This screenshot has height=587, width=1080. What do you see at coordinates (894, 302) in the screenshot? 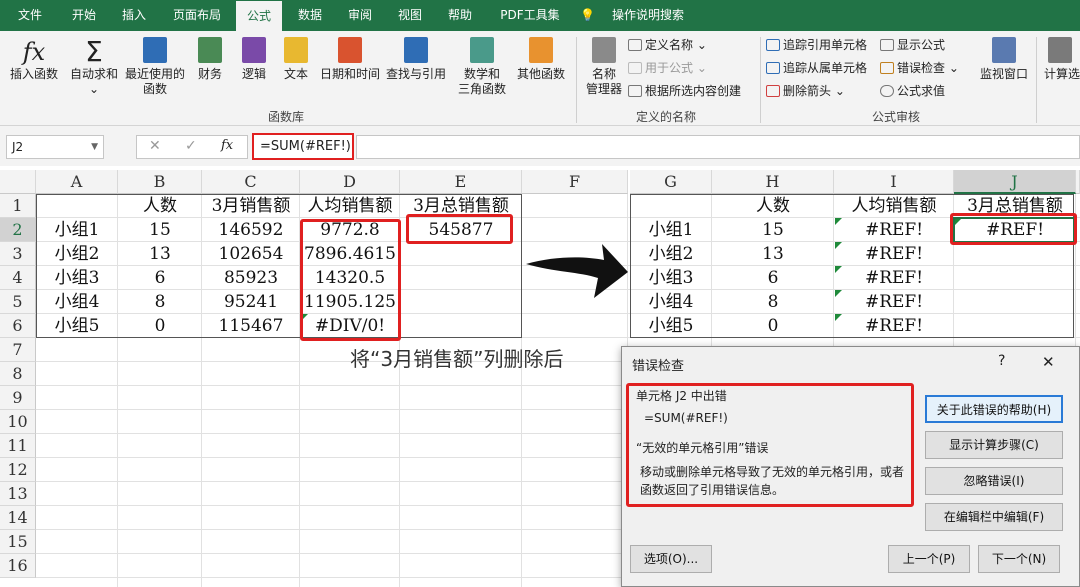
I see `cell-I5: #REF!` at bounding box center [894, 302].